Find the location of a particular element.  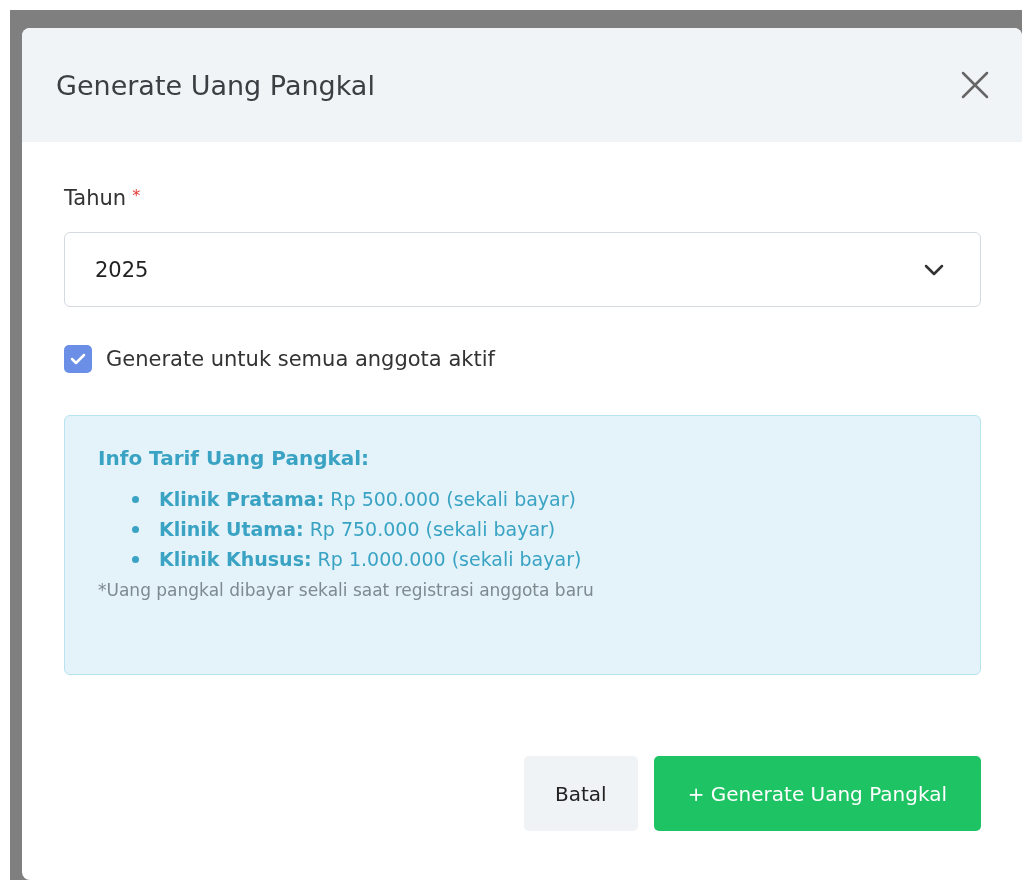

checkbox is located at coordinates (78, 359).